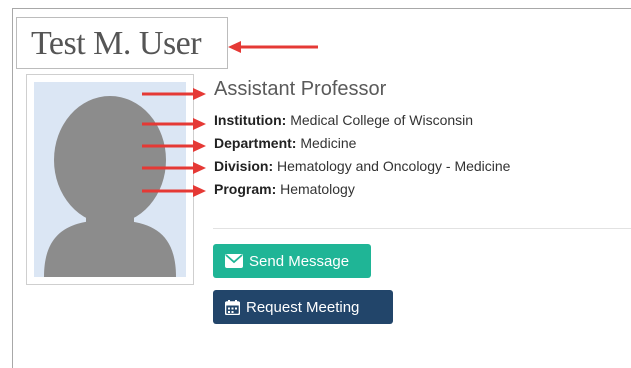 This screenshot has height=368, width=631. I want to click on annotation-arrow-department, so click(174, 146).